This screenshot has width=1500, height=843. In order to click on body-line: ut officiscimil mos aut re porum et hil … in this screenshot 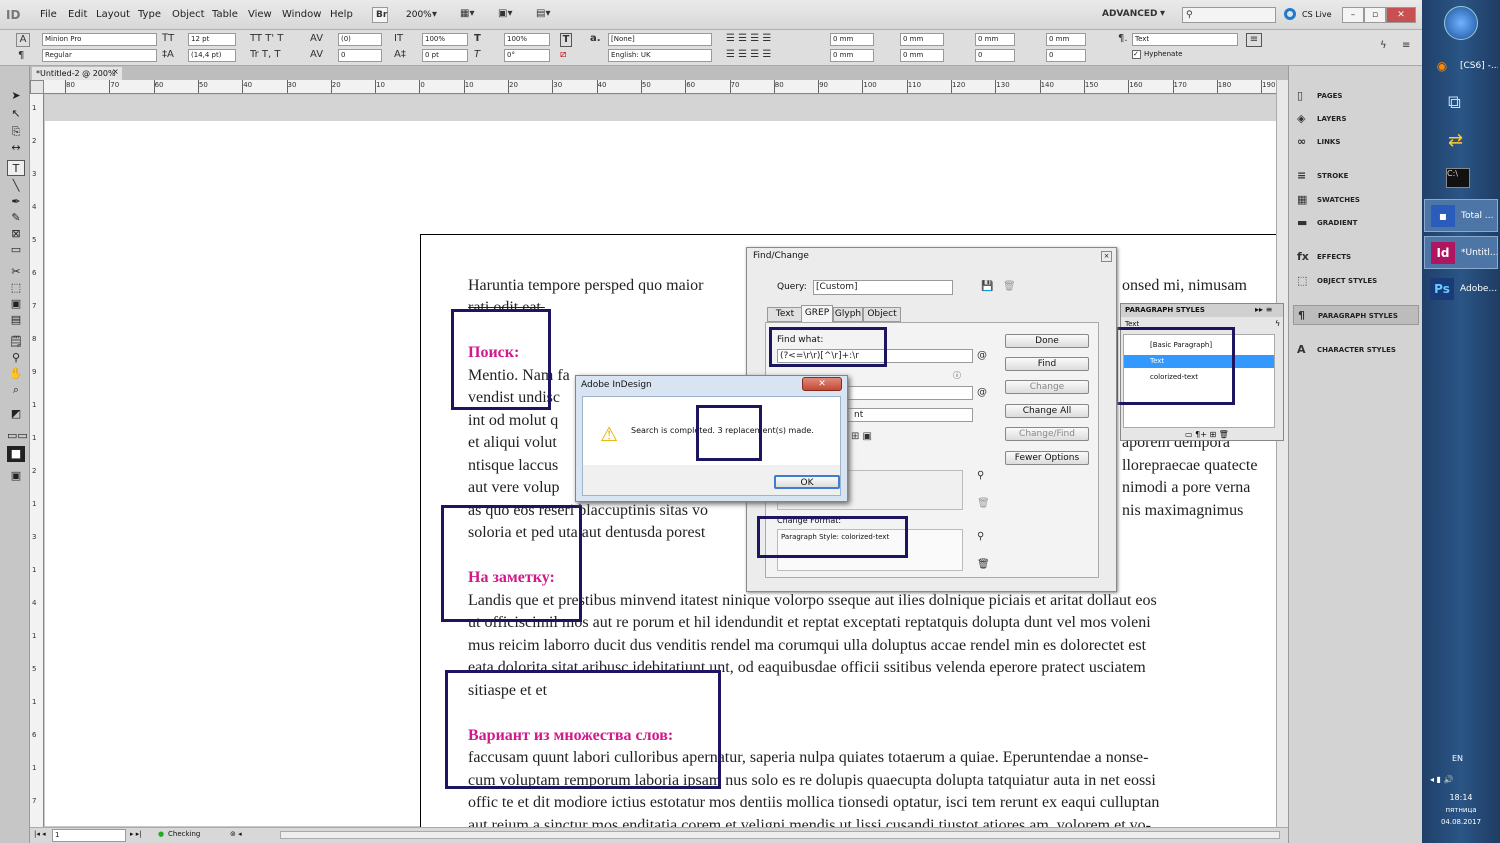, I will do `click(871, 623)`.